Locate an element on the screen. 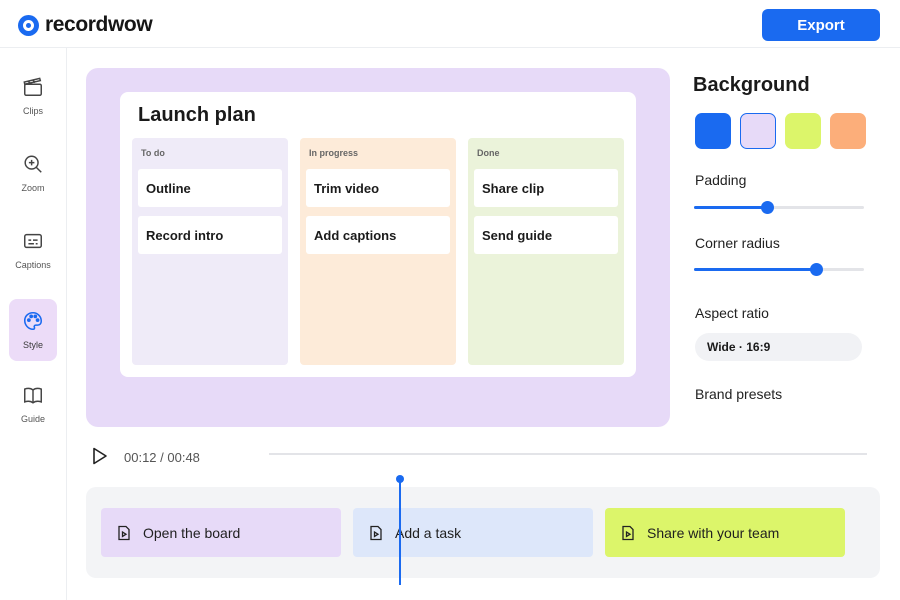 This screenshot has height=600, width=900. padding-label: Padding is located at coordinates (721, 180).